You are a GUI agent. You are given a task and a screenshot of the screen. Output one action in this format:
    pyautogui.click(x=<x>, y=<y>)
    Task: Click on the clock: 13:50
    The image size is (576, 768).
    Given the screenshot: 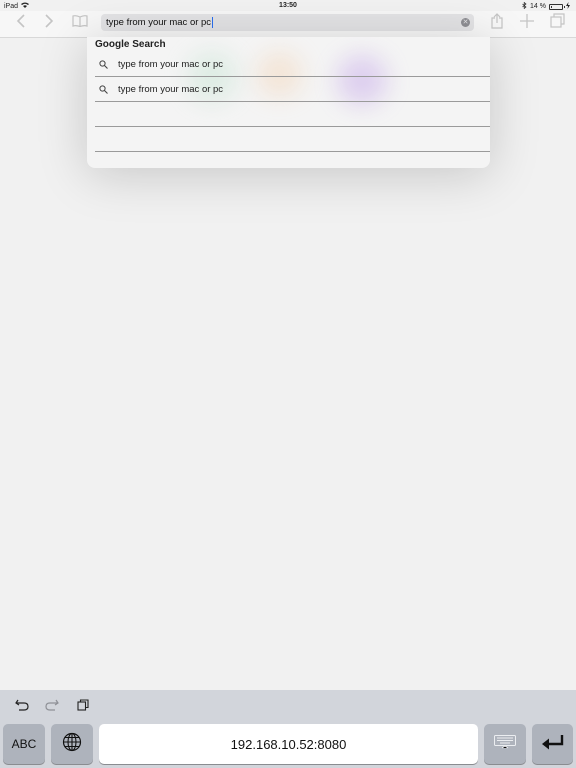 What is the action you would take?
    pyautogui.click(x=288, y=5)
    